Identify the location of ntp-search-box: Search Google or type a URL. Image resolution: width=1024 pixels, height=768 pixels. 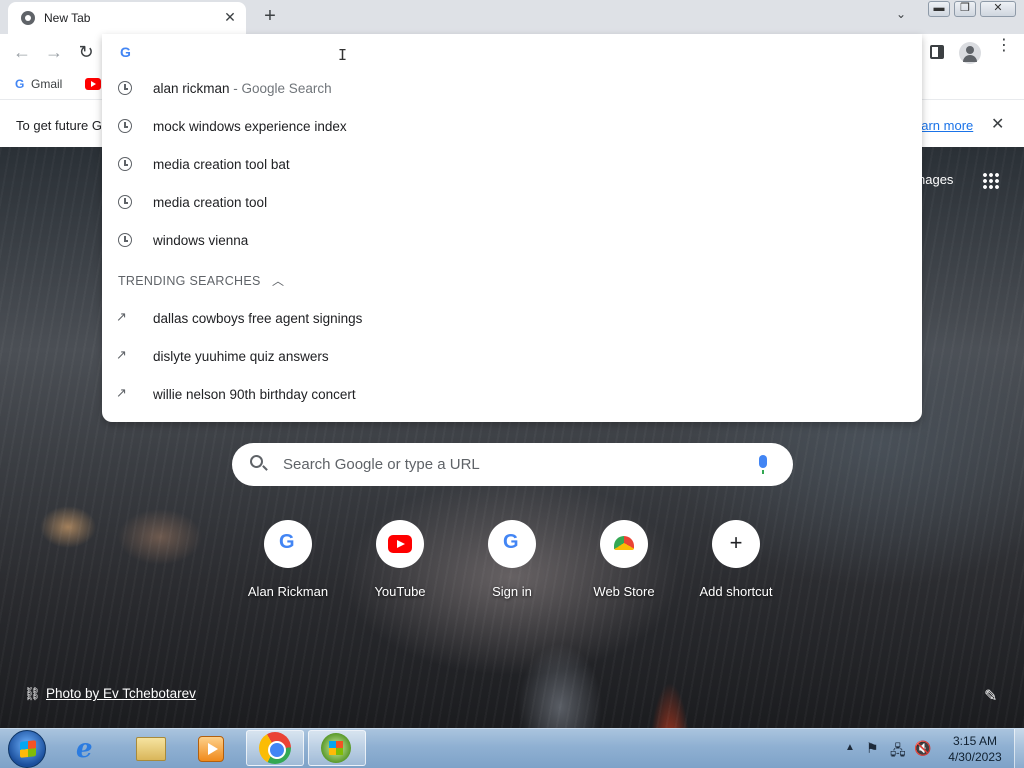
(512, 464).